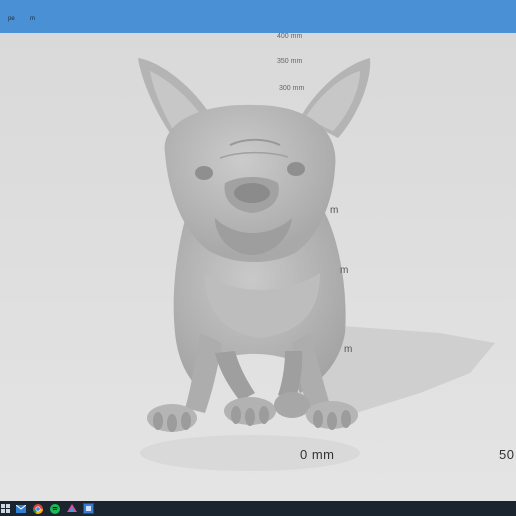 This screenshot has width=516, height=516. What do you see at coordinates (252, 193) in the screenshot?
I see `model-nose` at bounding box center [252, 193].